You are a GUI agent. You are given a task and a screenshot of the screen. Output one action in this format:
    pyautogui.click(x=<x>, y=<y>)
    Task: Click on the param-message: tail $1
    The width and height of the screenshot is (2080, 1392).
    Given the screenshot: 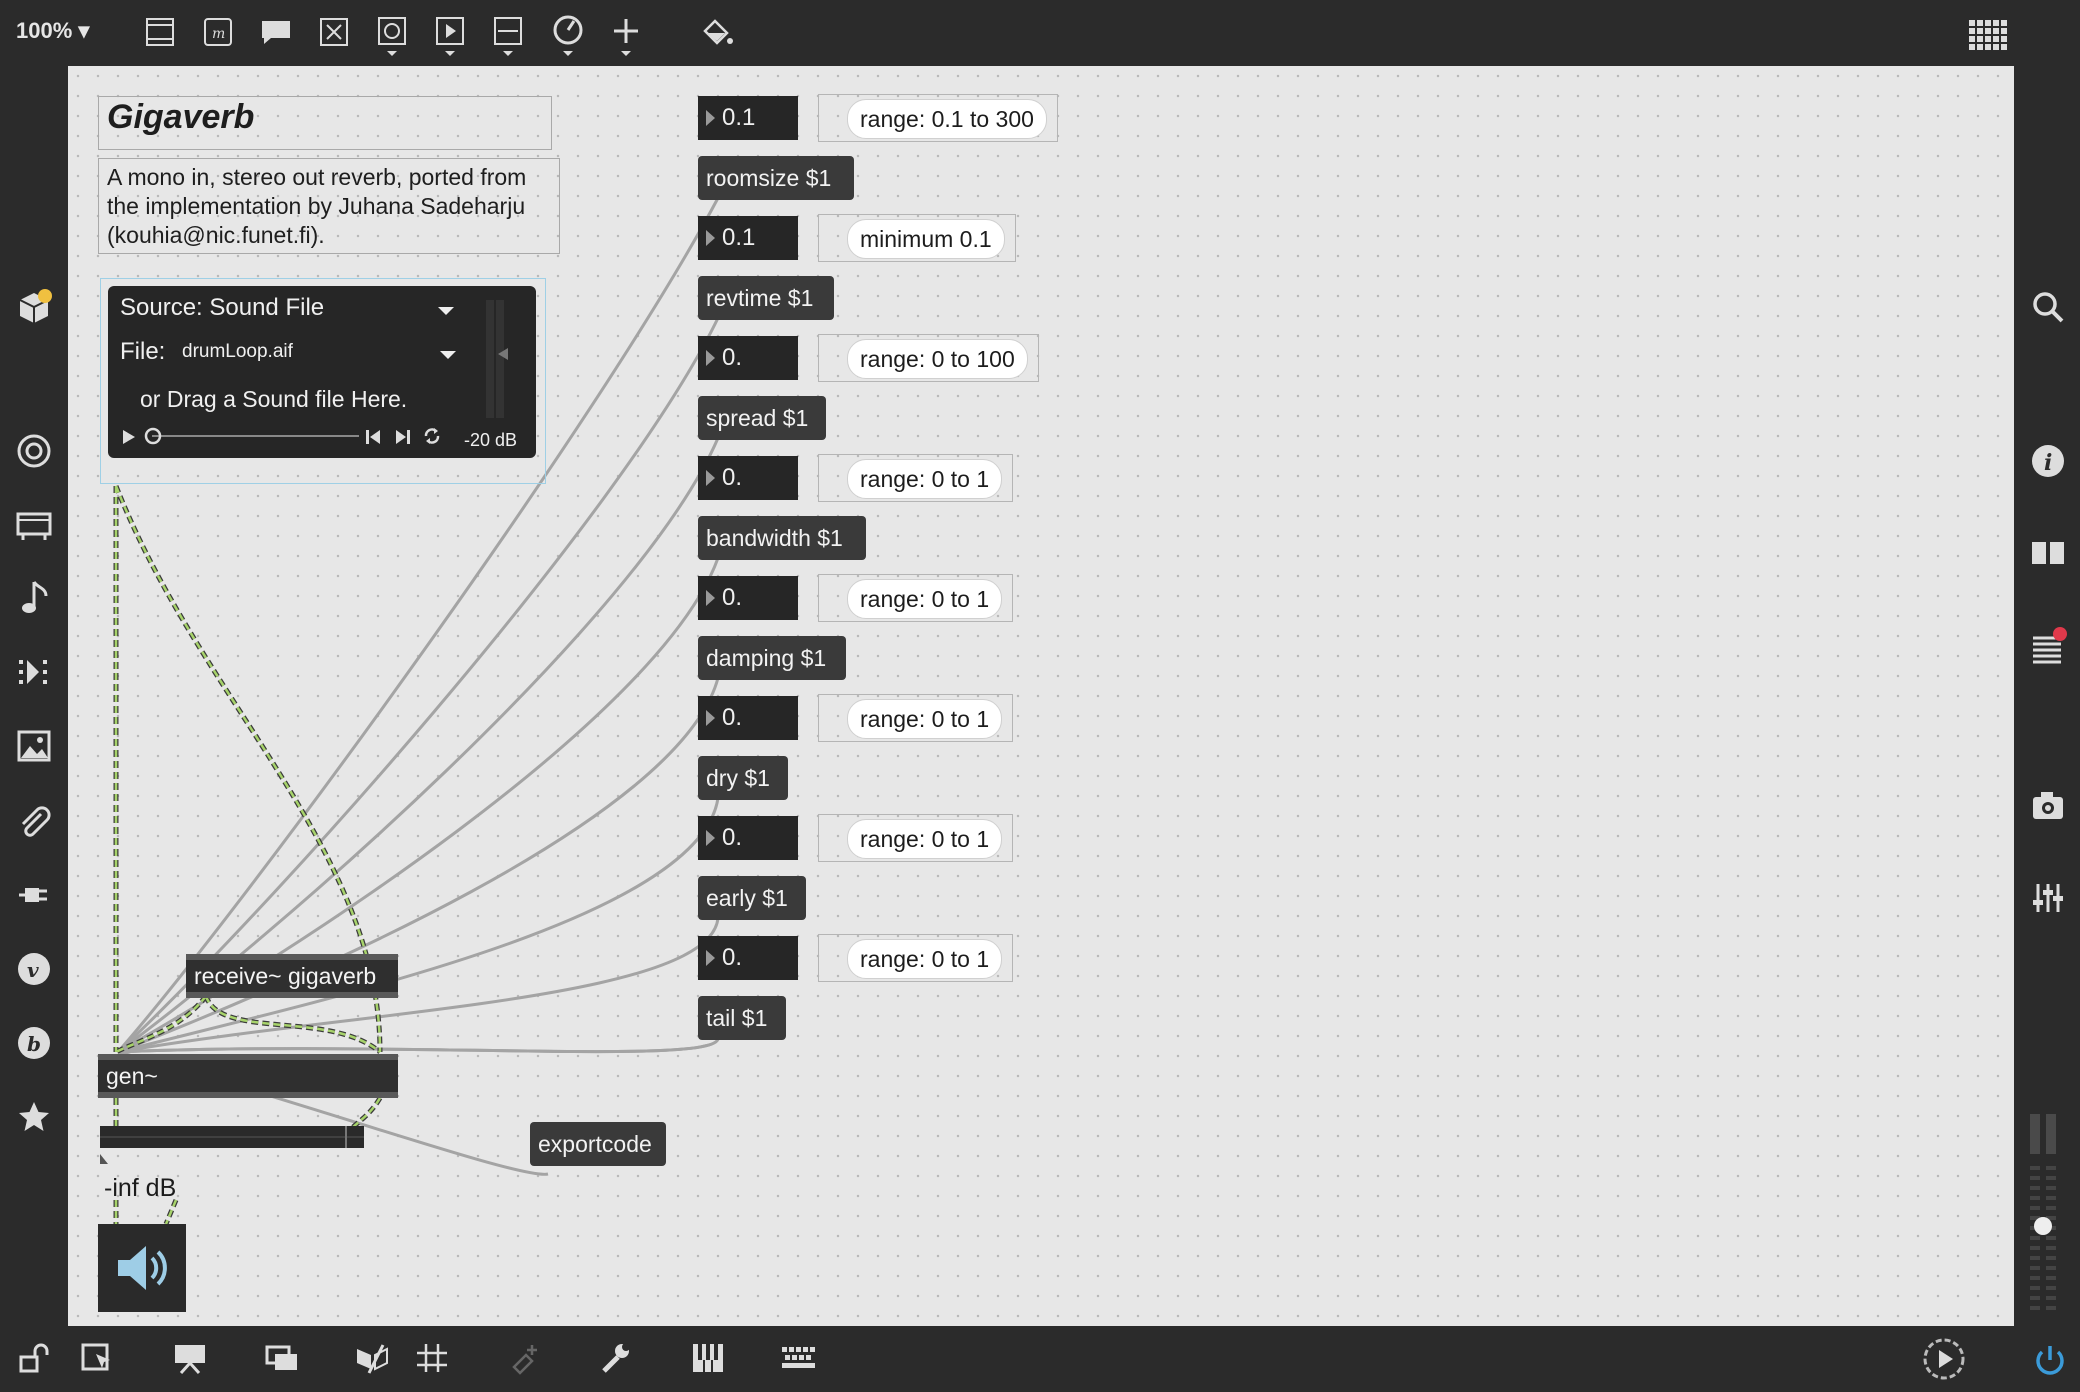 What is the action you would take?
    pyautogui.click(x=742, y=1018)
    